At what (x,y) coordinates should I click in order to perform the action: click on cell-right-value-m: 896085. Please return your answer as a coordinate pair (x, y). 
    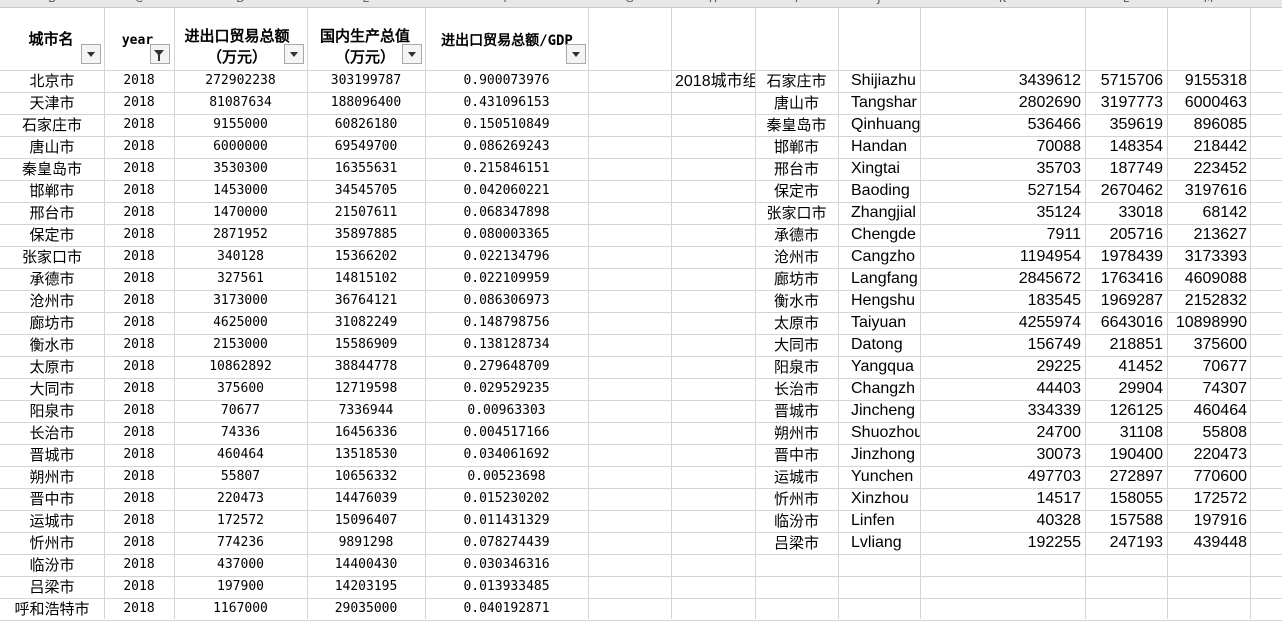
    Looking at the image, I should click on (1207, 125).